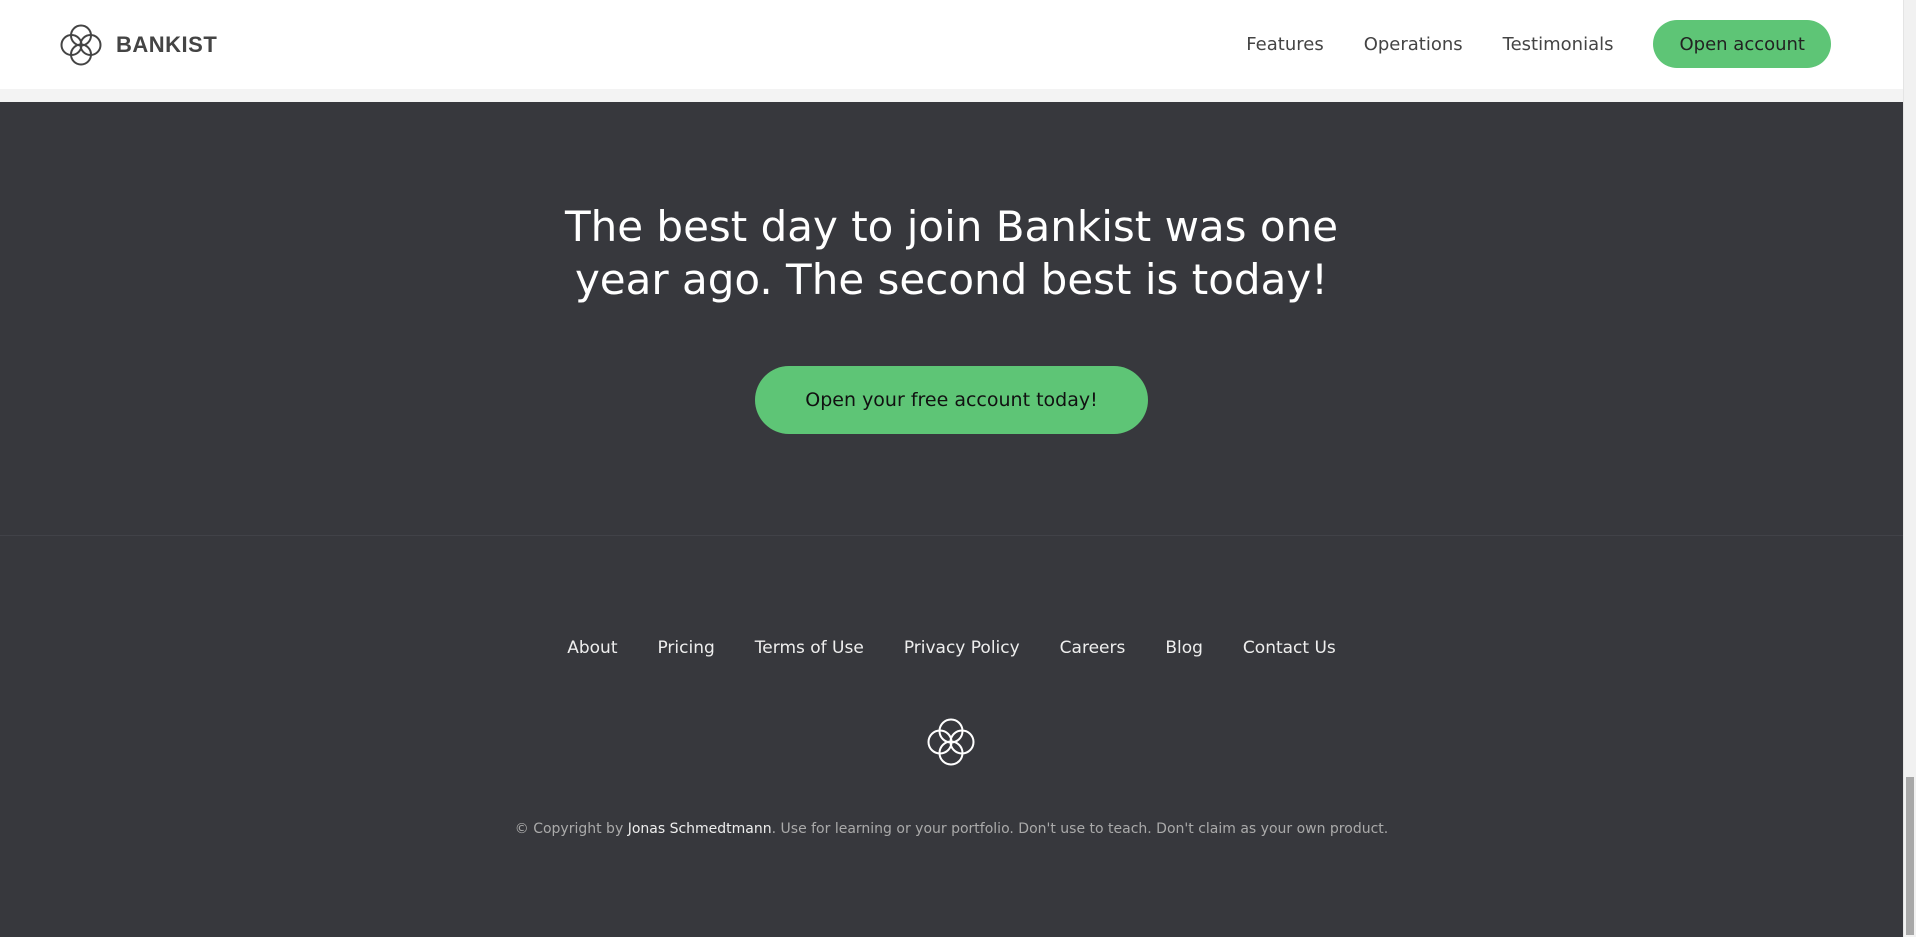 The height and width of the screenshot is (937, 1916). I want to click on brand-name: BANKIST, so click(167, 44).